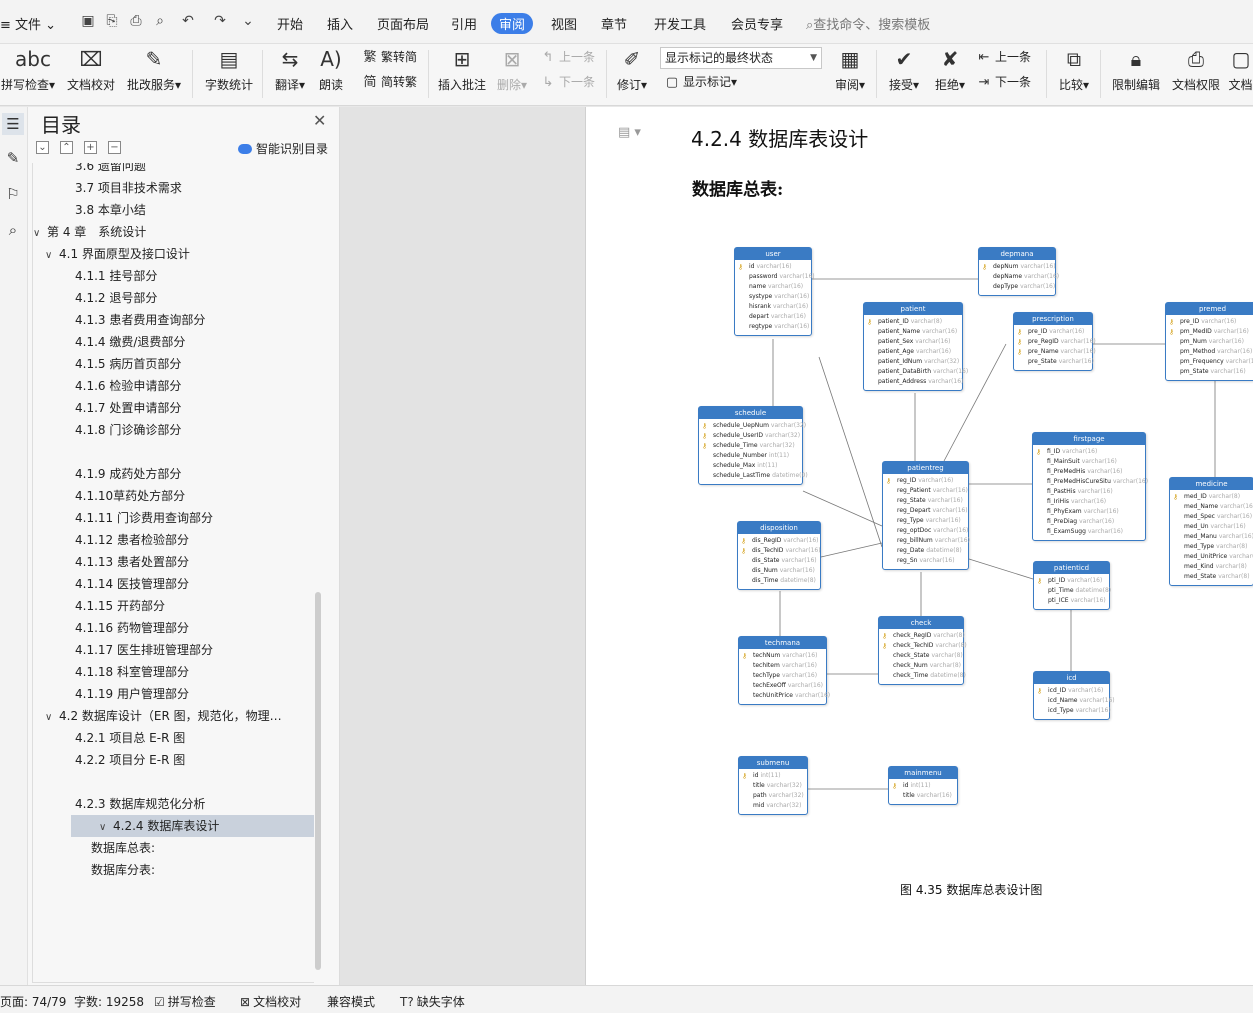  I want to click on edit-pane-icon: ✎, so click(13, 158).